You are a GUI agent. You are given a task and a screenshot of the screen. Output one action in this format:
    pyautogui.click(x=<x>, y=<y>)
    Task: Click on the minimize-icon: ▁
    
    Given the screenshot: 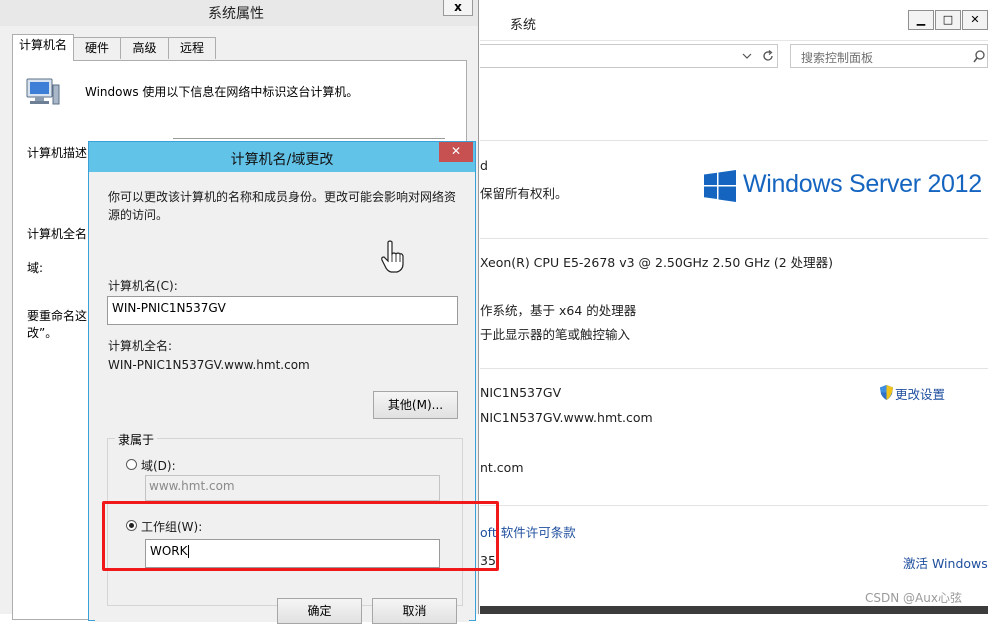 What is the action you would take?
    pyautogui.click(x=921, y=19)
    